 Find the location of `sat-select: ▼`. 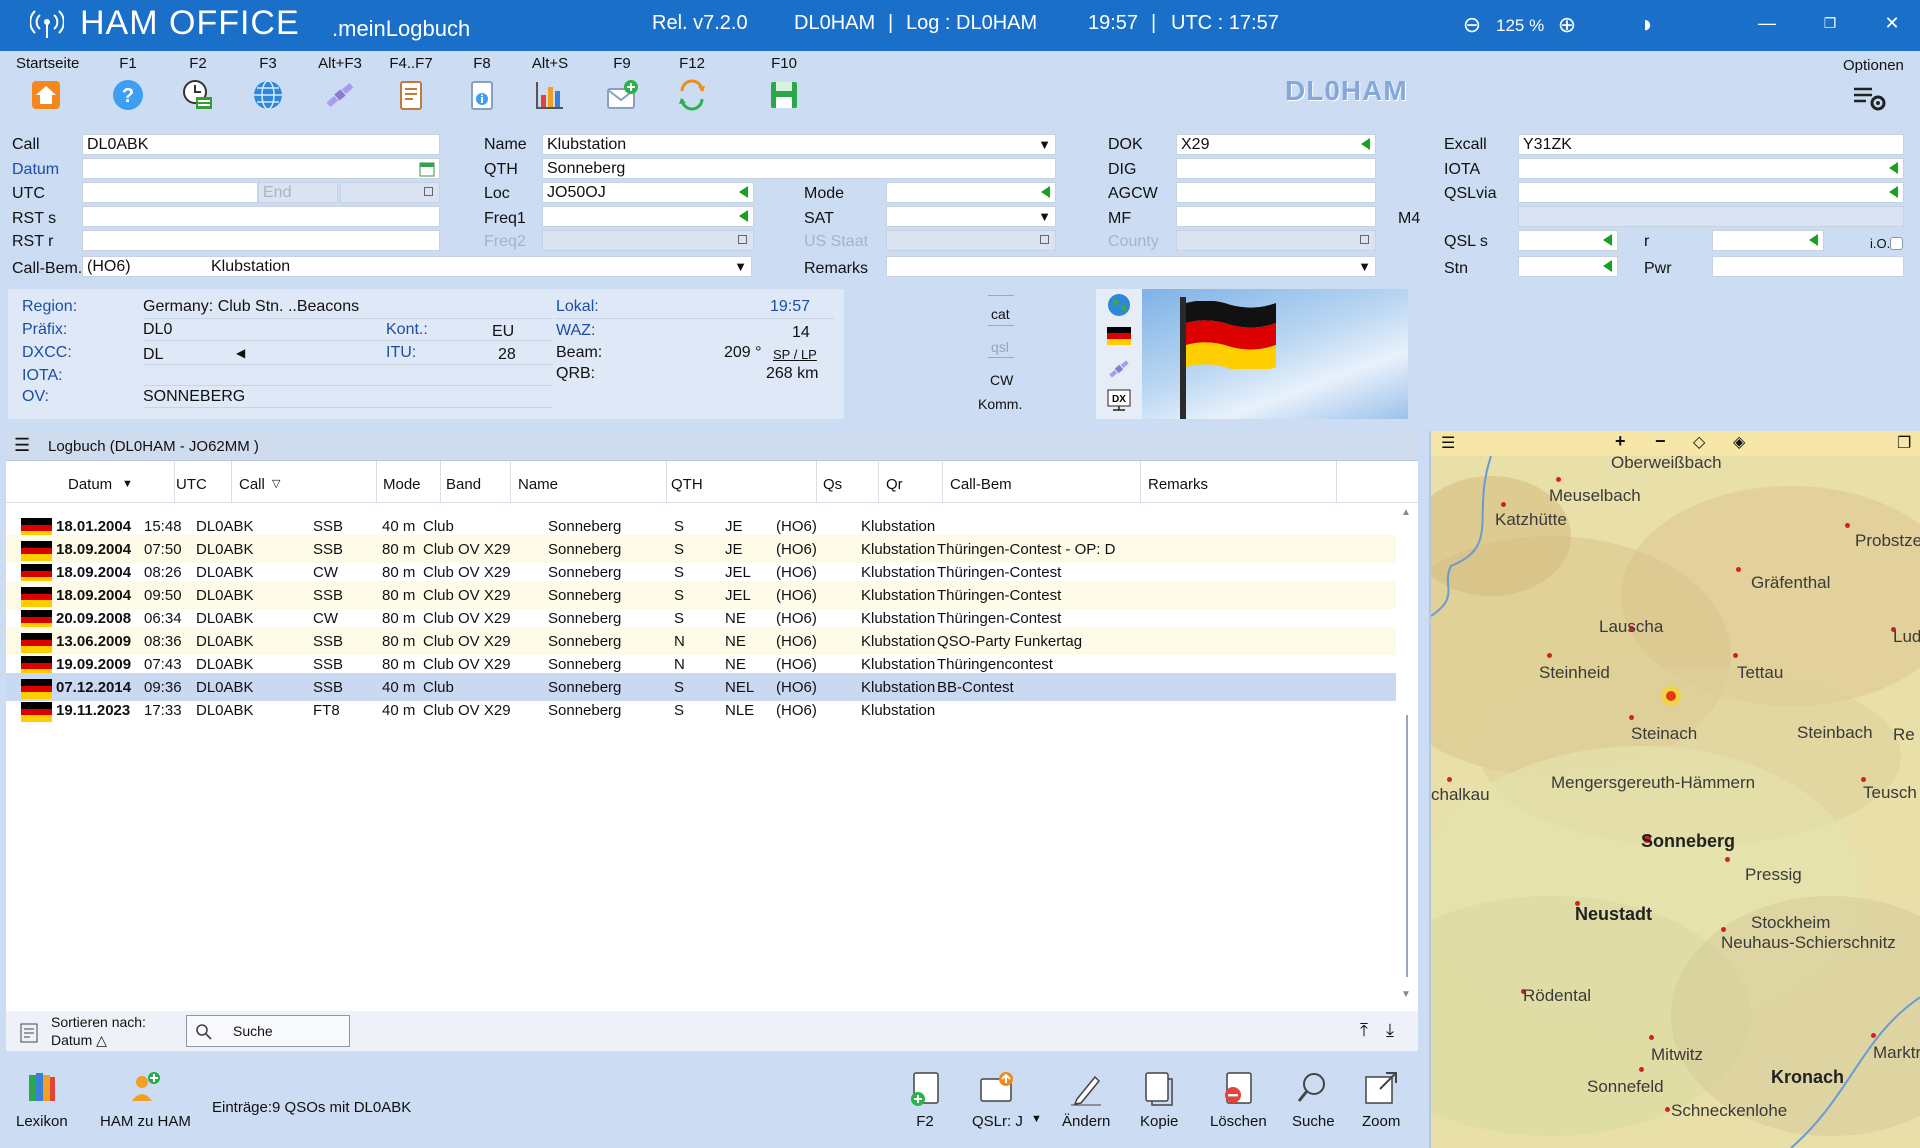

sat-select: ▼ is located at coordinates (971, 216).